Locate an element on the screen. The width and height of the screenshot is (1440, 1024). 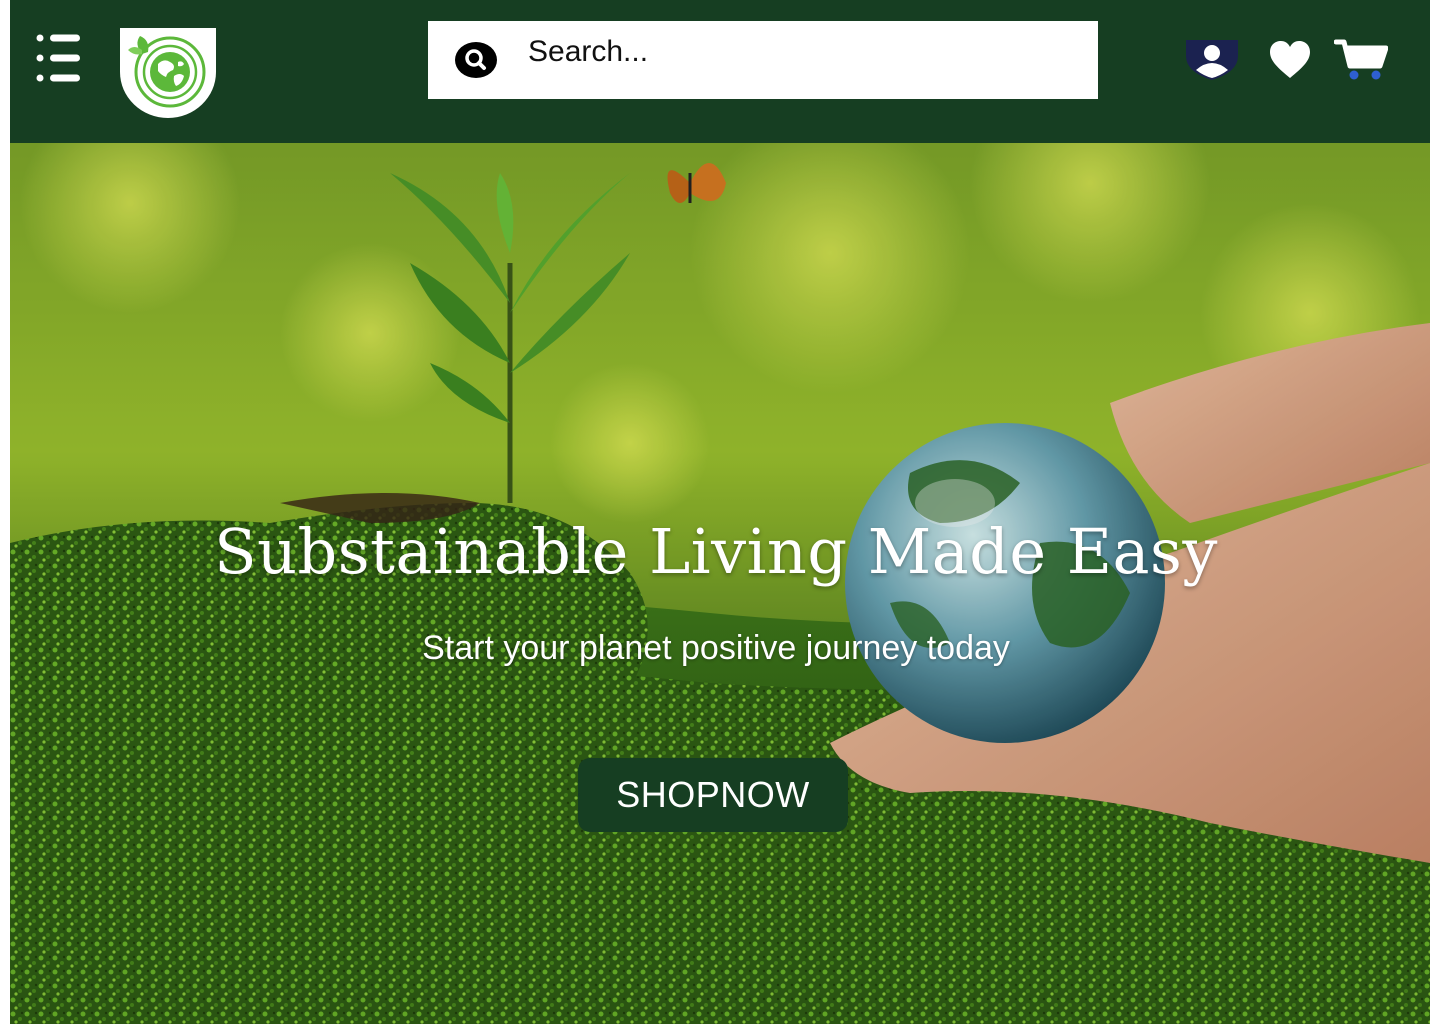
menu-list-icon is located at coordinates (58, 58).